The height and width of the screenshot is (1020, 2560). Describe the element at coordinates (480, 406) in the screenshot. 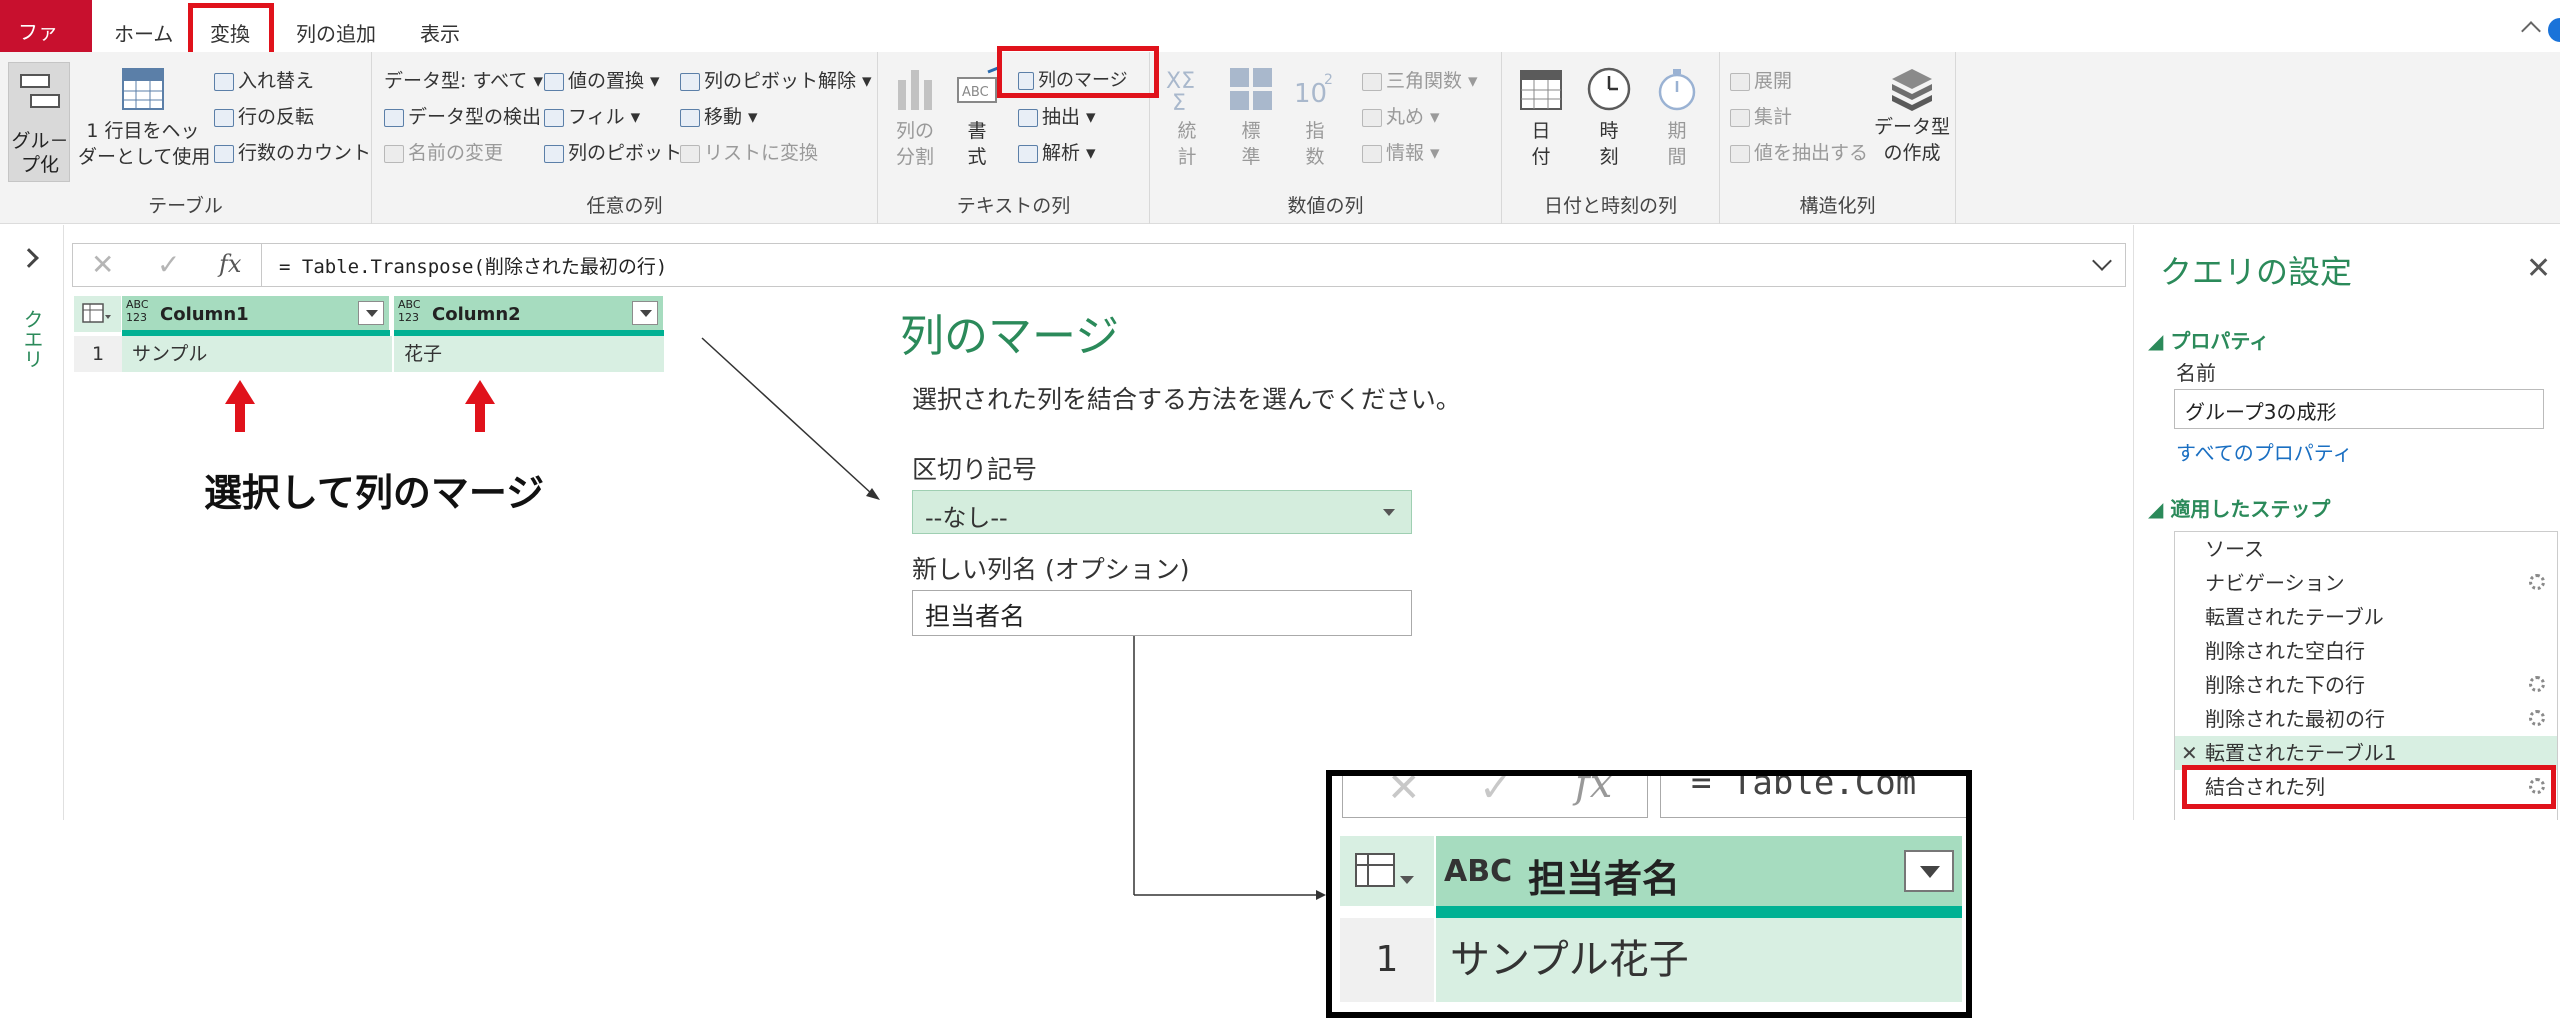

I see `arrow-up-column2` at that location.